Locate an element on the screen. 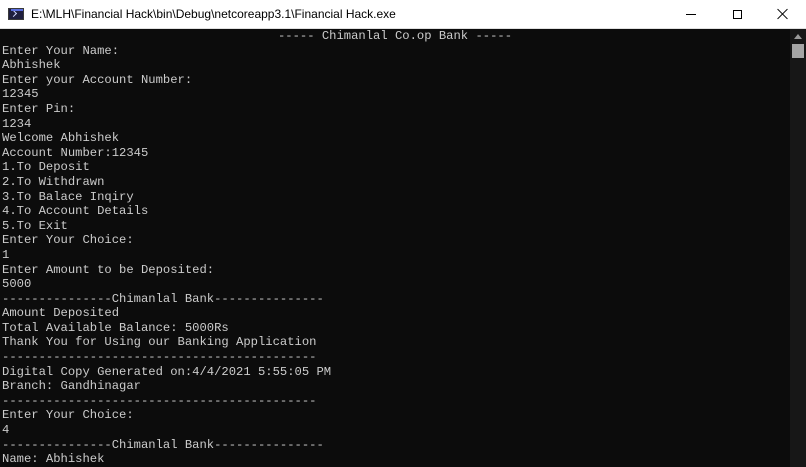  maximize-icon is located at coordinates (737, 14).